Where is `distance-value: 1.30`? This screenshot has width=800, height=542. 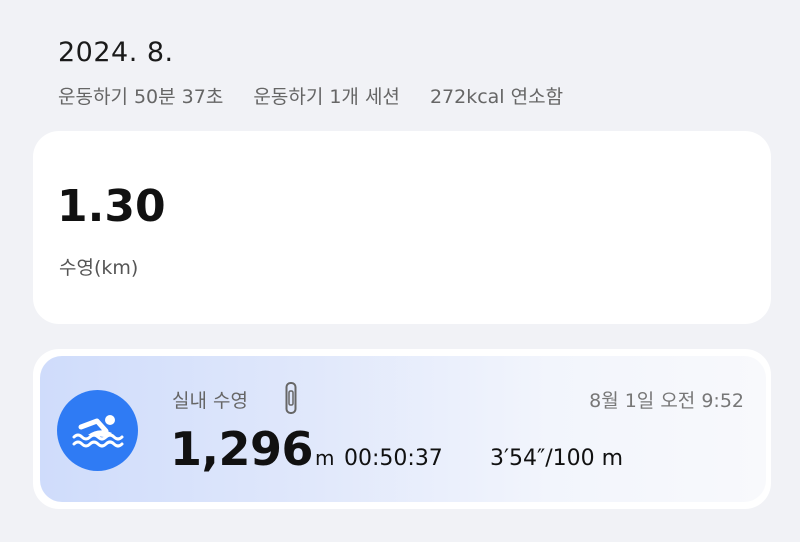
distance-value: 1.30 is located at coordinates (111, 206).